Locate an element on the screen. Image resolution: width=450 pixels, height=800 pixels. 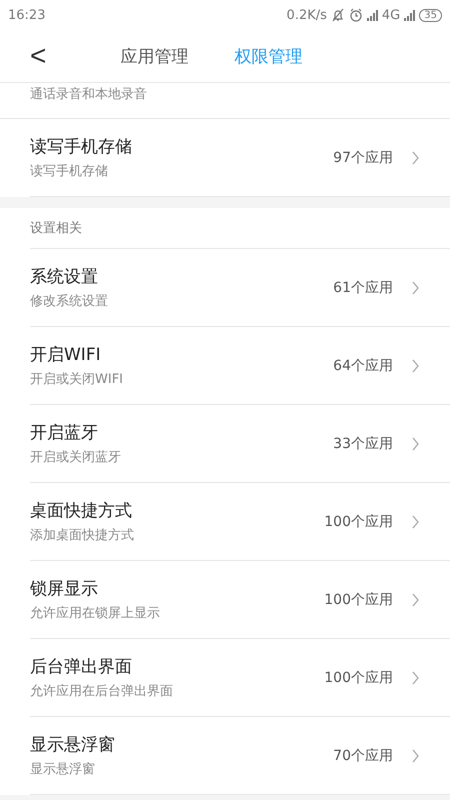
network-speed: 0.2K/s is located at coordinates (306, 15).